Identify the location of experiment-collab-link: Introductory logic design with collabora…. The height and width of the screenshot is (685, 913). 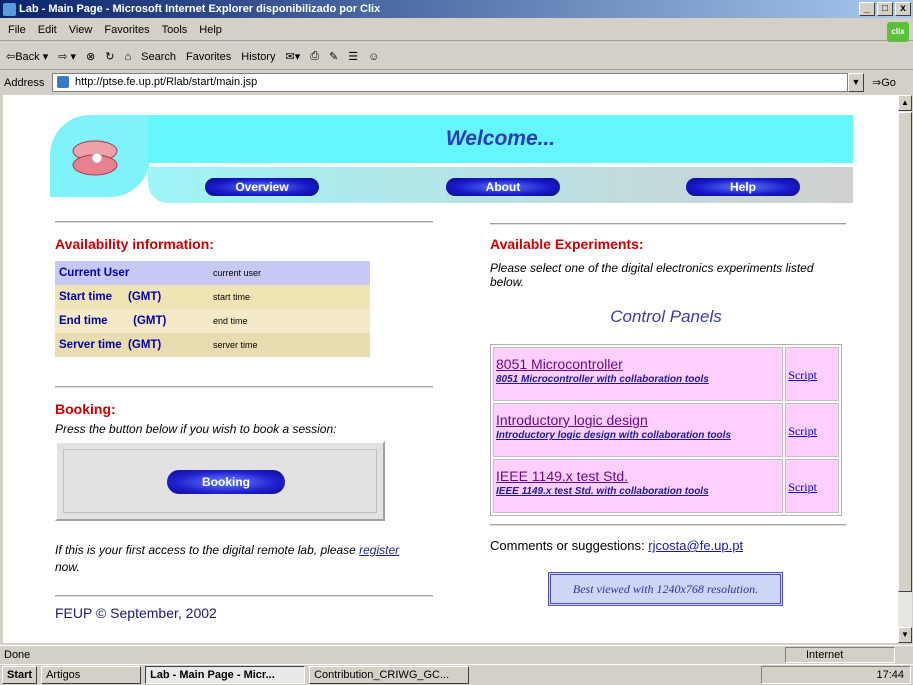
(639, 435).